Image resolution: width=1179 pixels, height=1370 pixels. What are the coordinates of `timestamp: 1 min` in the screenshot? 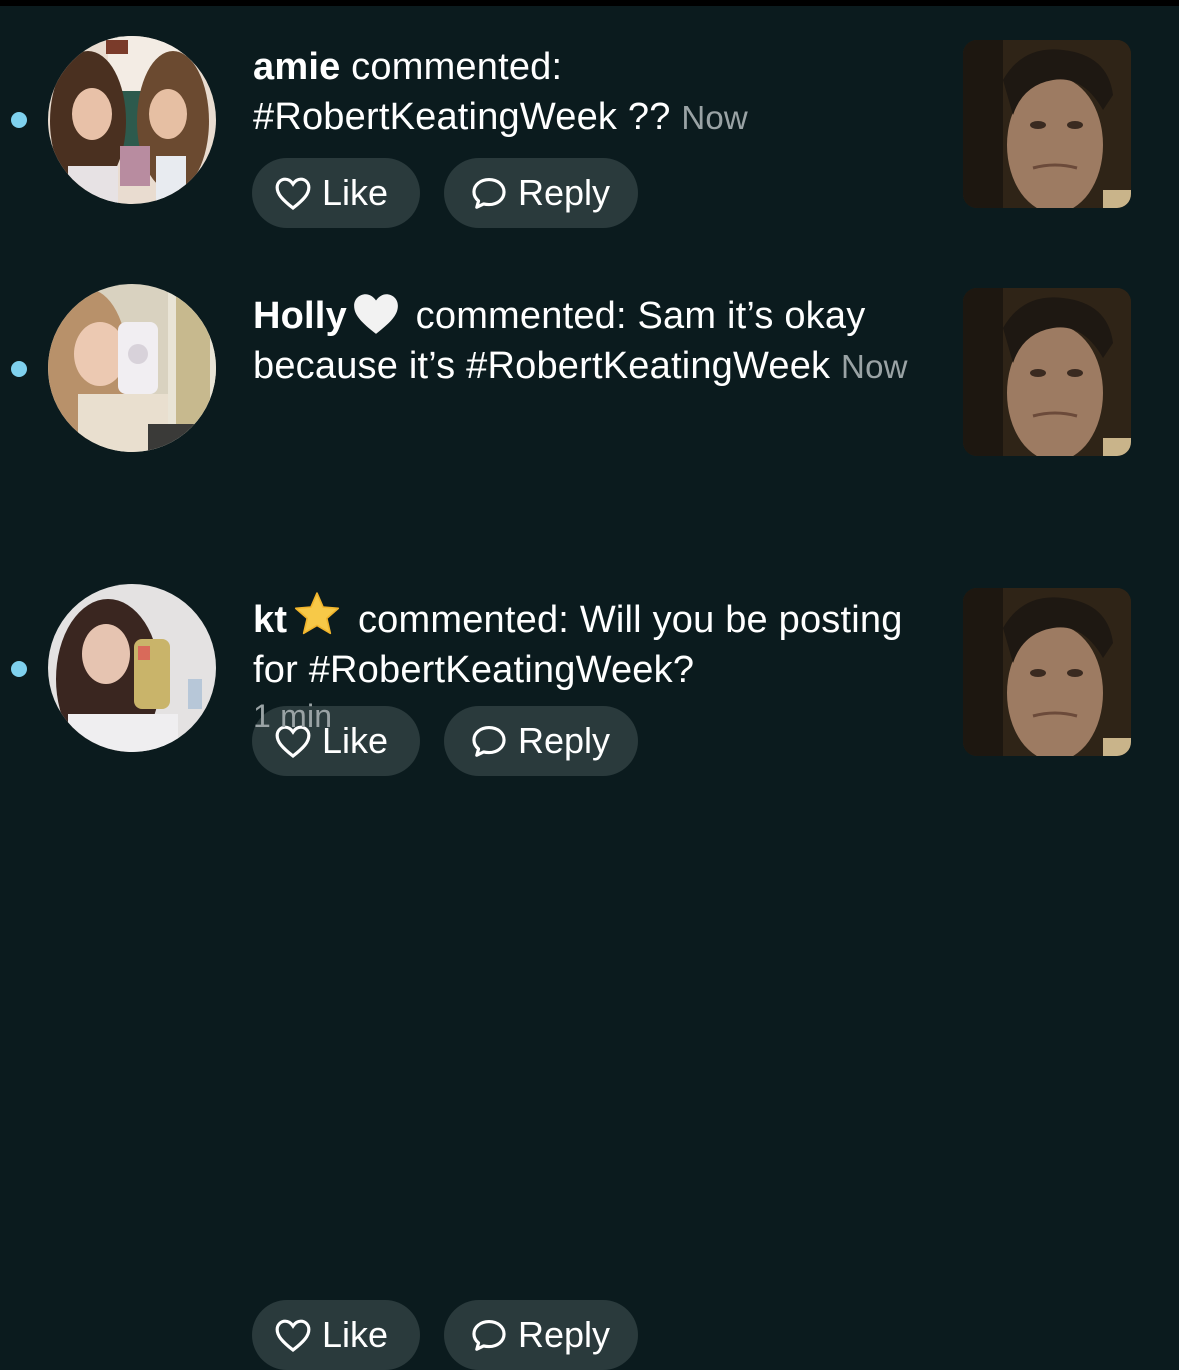 It's located at (293, 716).